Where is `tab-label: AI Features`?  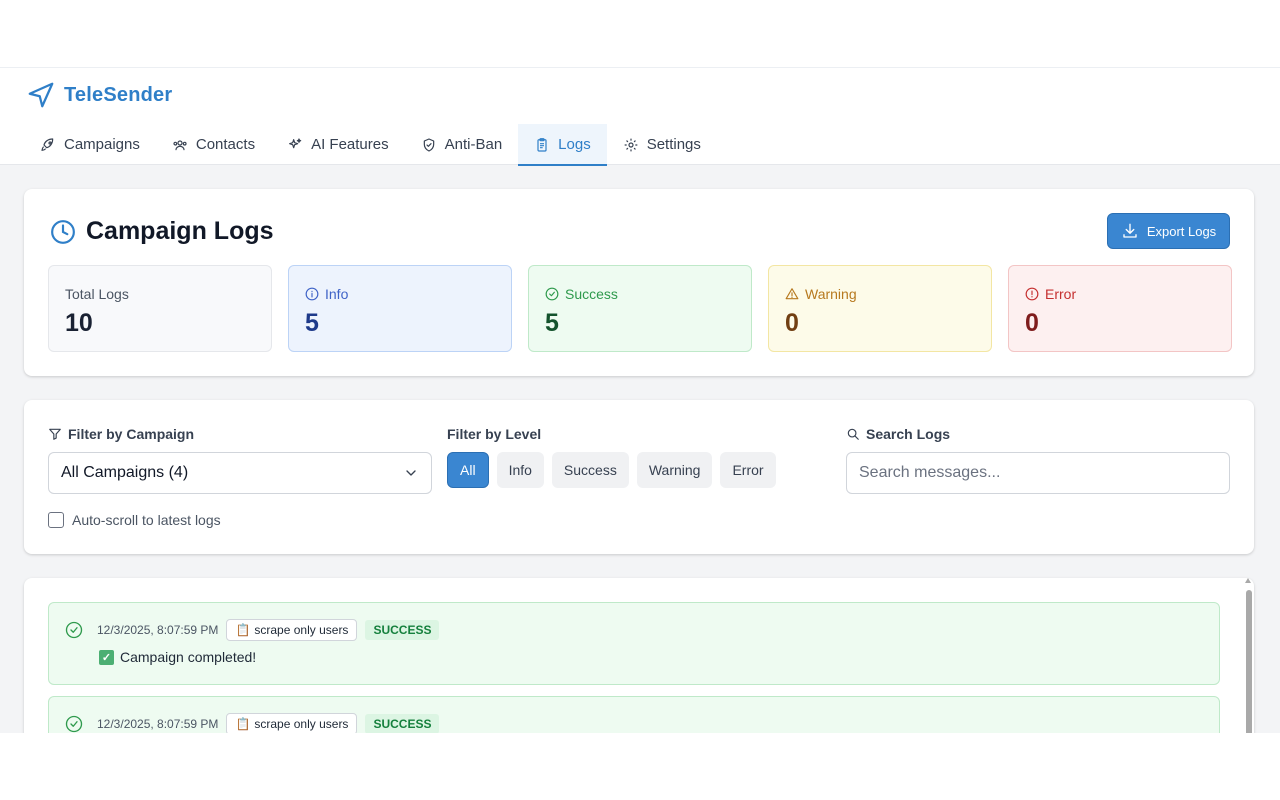 tab-label: AI Features is located at coordinates (350, 144).